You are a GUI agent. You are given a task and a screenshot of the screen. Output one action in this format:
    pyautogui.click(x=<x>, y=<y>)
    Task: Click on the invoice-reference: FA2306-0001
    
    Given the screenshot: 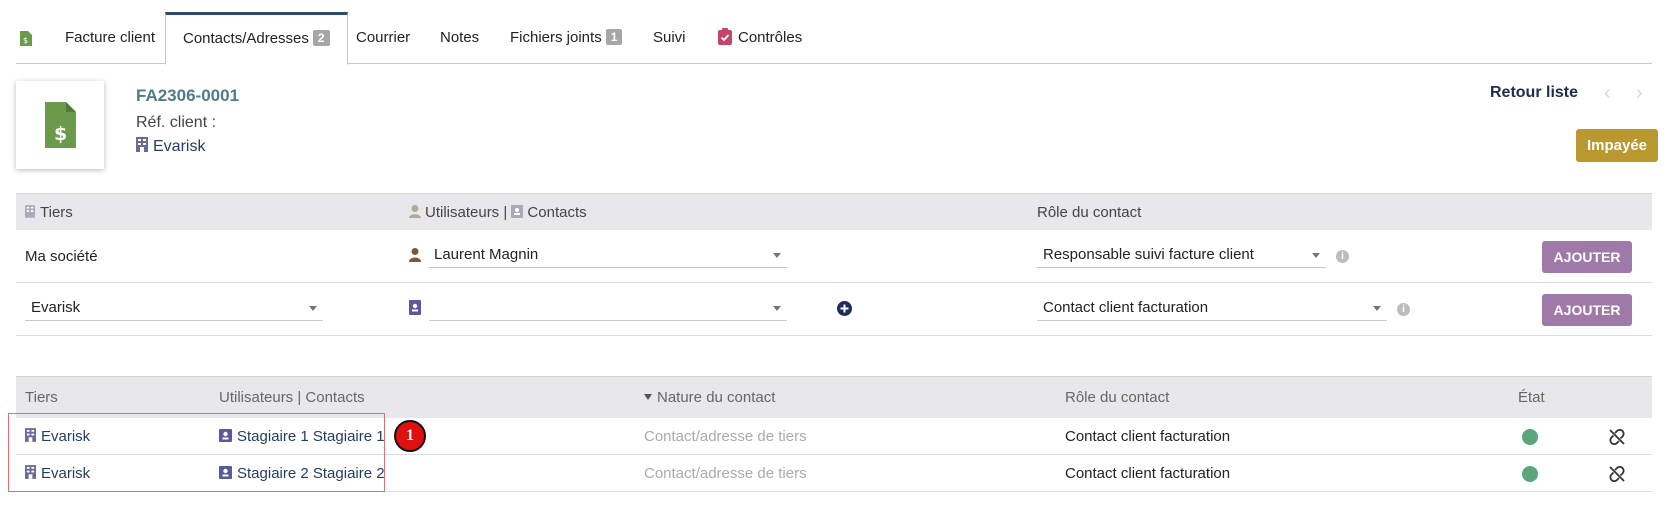 What is the action you would take?
    pyautogui.click(x=187, y=96)
    